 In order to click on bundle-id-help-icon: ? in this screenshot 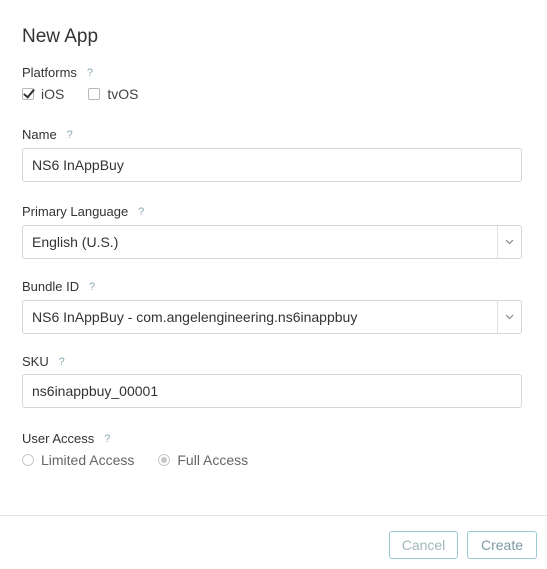, I will do `click(92, 287)`.